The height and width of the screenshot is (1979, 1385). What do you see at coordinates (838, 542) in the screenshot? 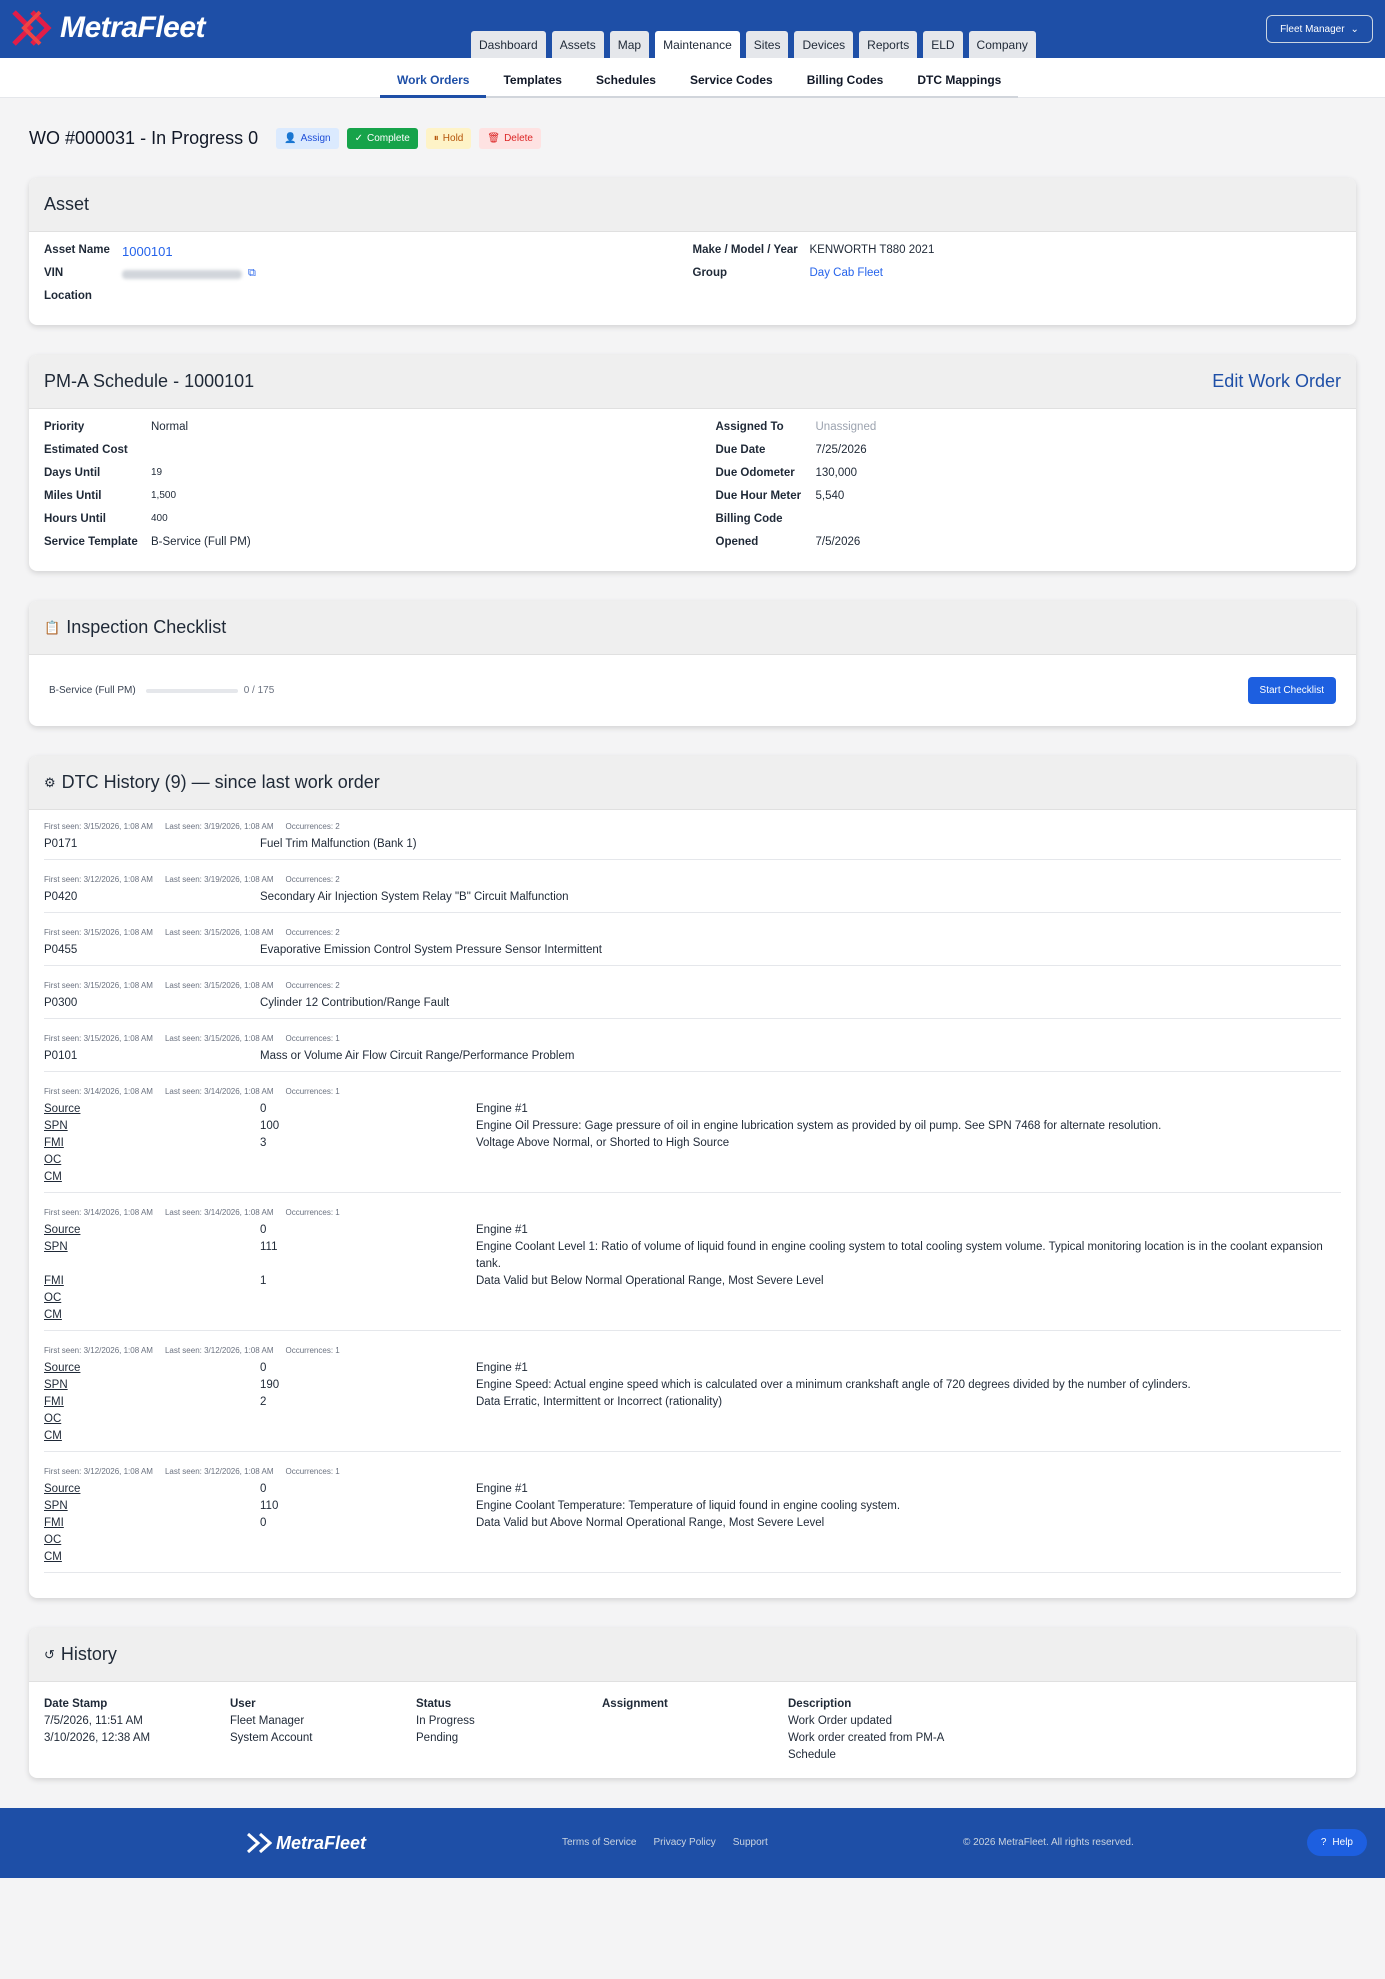
I see `schedule-field-value: 7/5/2026` at bounding box center [838, 542].